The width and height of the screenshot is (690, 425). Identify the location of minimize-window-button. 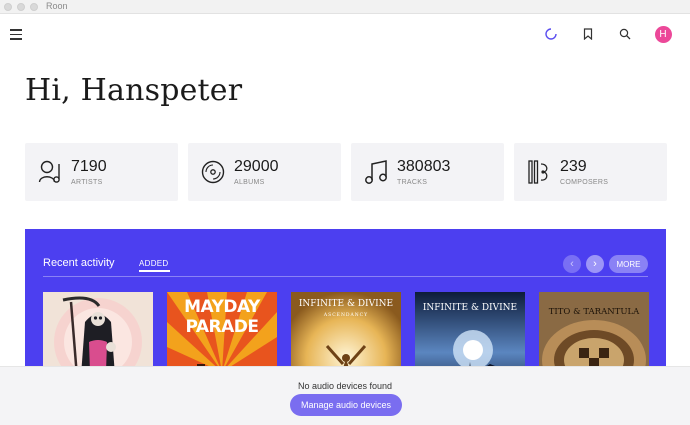
(21, 7).